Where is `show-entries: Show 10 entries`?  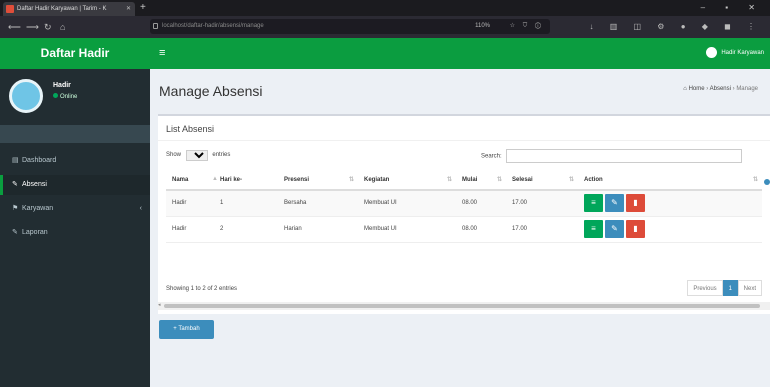 show-entries: Show 10 entries is located at coordinates (198, 155).